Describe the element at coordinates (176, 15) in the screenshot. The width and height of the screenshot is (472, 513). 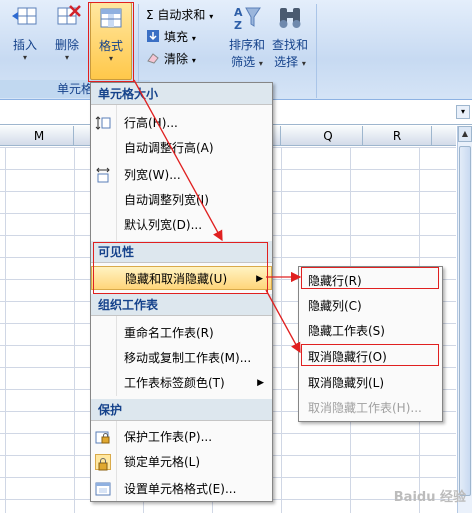
I see `autosum-label: Σ 自动求和` at that location.